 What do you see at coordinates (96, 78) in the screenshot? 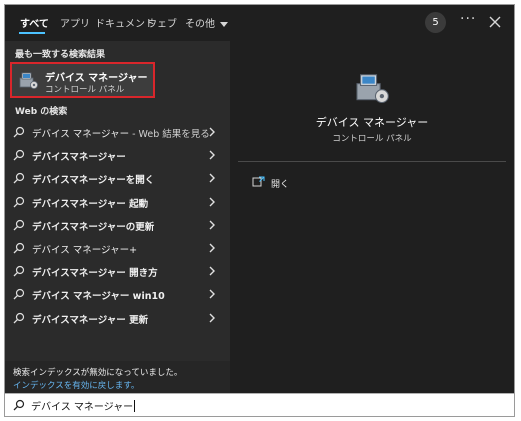
I see `best-match-name: デバイス マネージャー` at bounding box center [96, 78].